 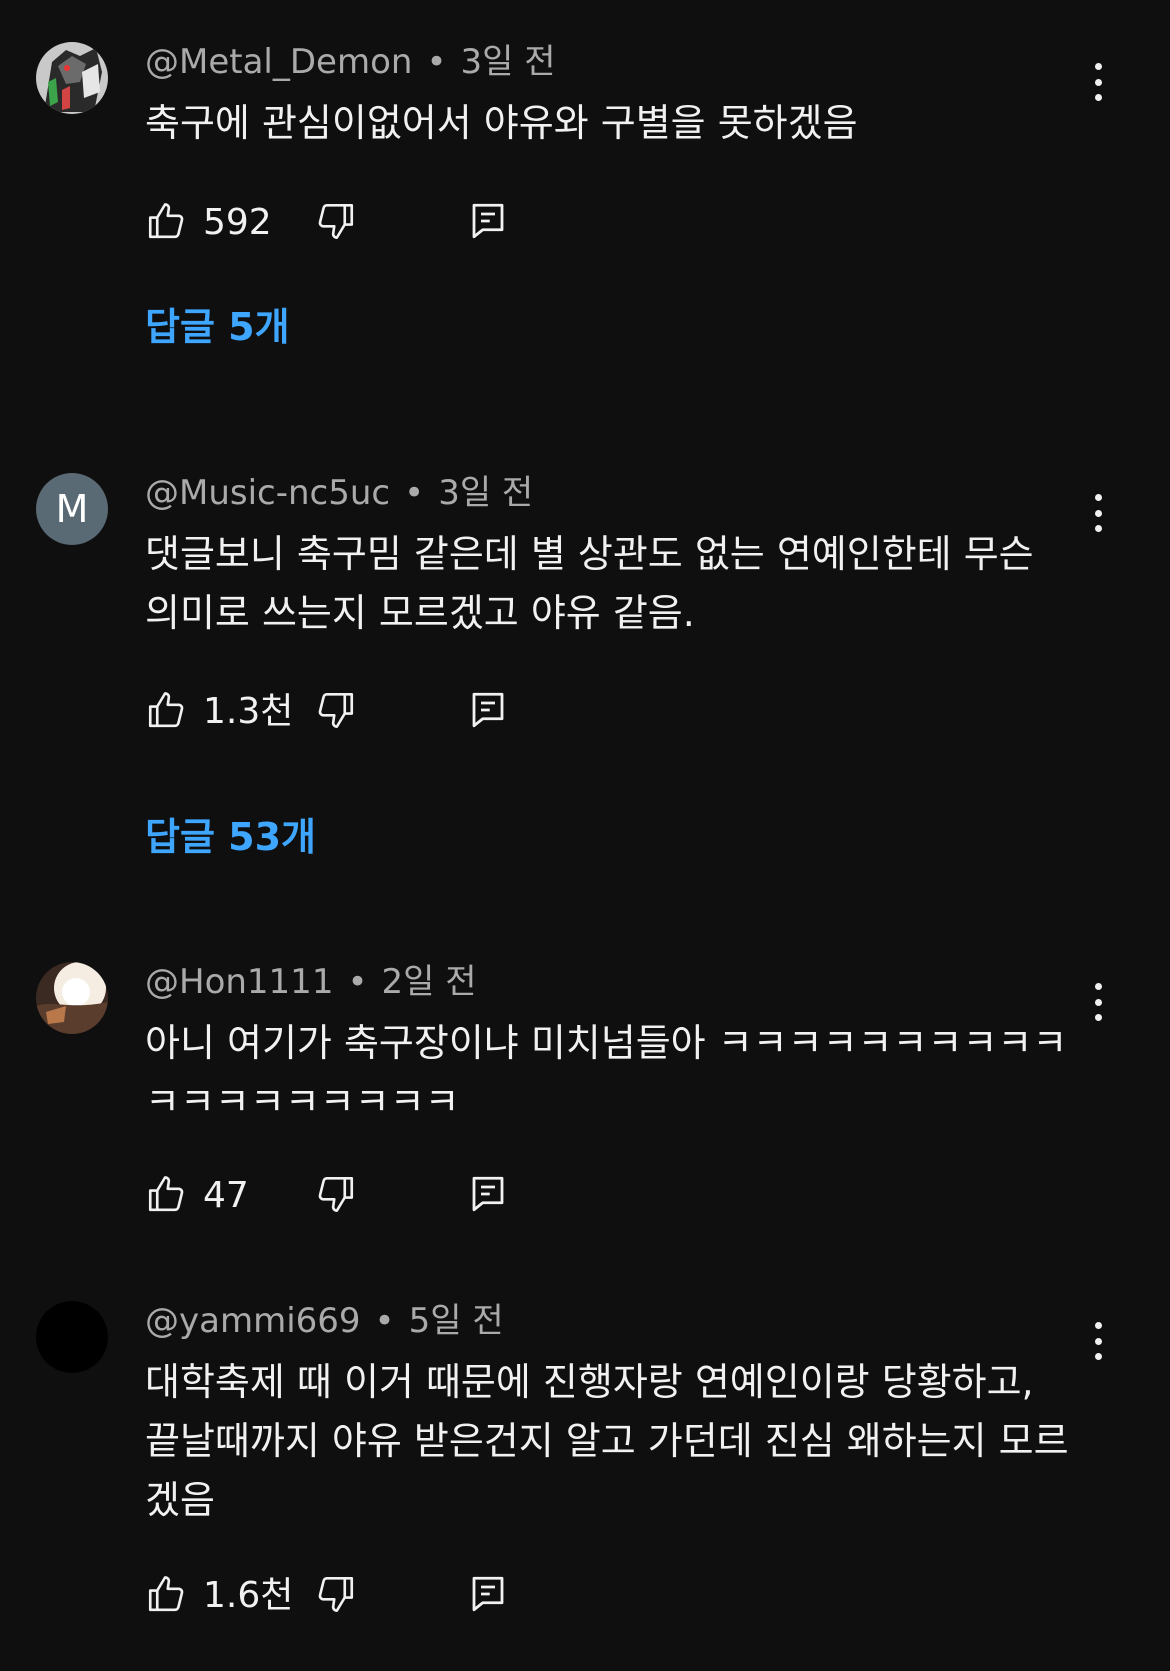 I want to click on comment-actions: 1.6천, so click(x=345, y=1598).